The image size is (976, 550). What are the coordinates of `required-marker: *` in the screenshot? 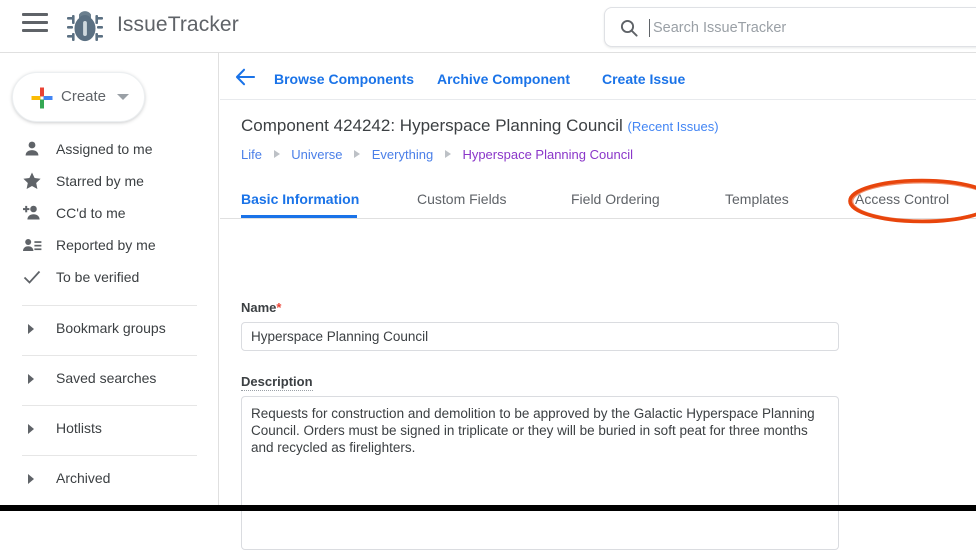 It's located at (278, 307).